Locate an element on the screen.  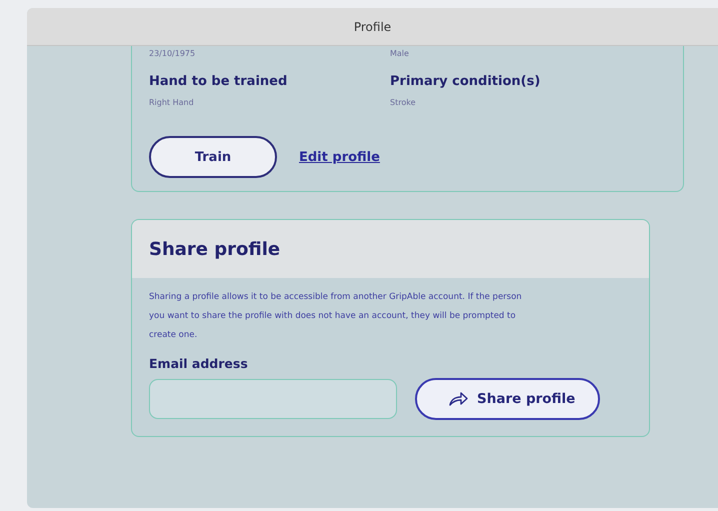
email-field is located at coordinates (273, 399).